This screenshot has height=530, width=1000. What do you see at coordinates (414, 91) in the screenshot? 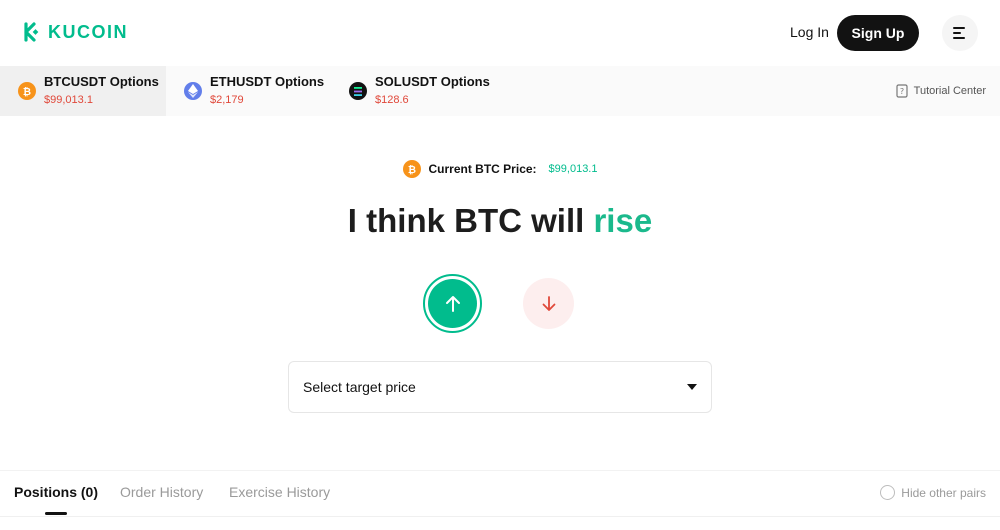
I see `pair-tab-solusdt: SOLUSDT Options $128.6` at bounding box center [414, 91].